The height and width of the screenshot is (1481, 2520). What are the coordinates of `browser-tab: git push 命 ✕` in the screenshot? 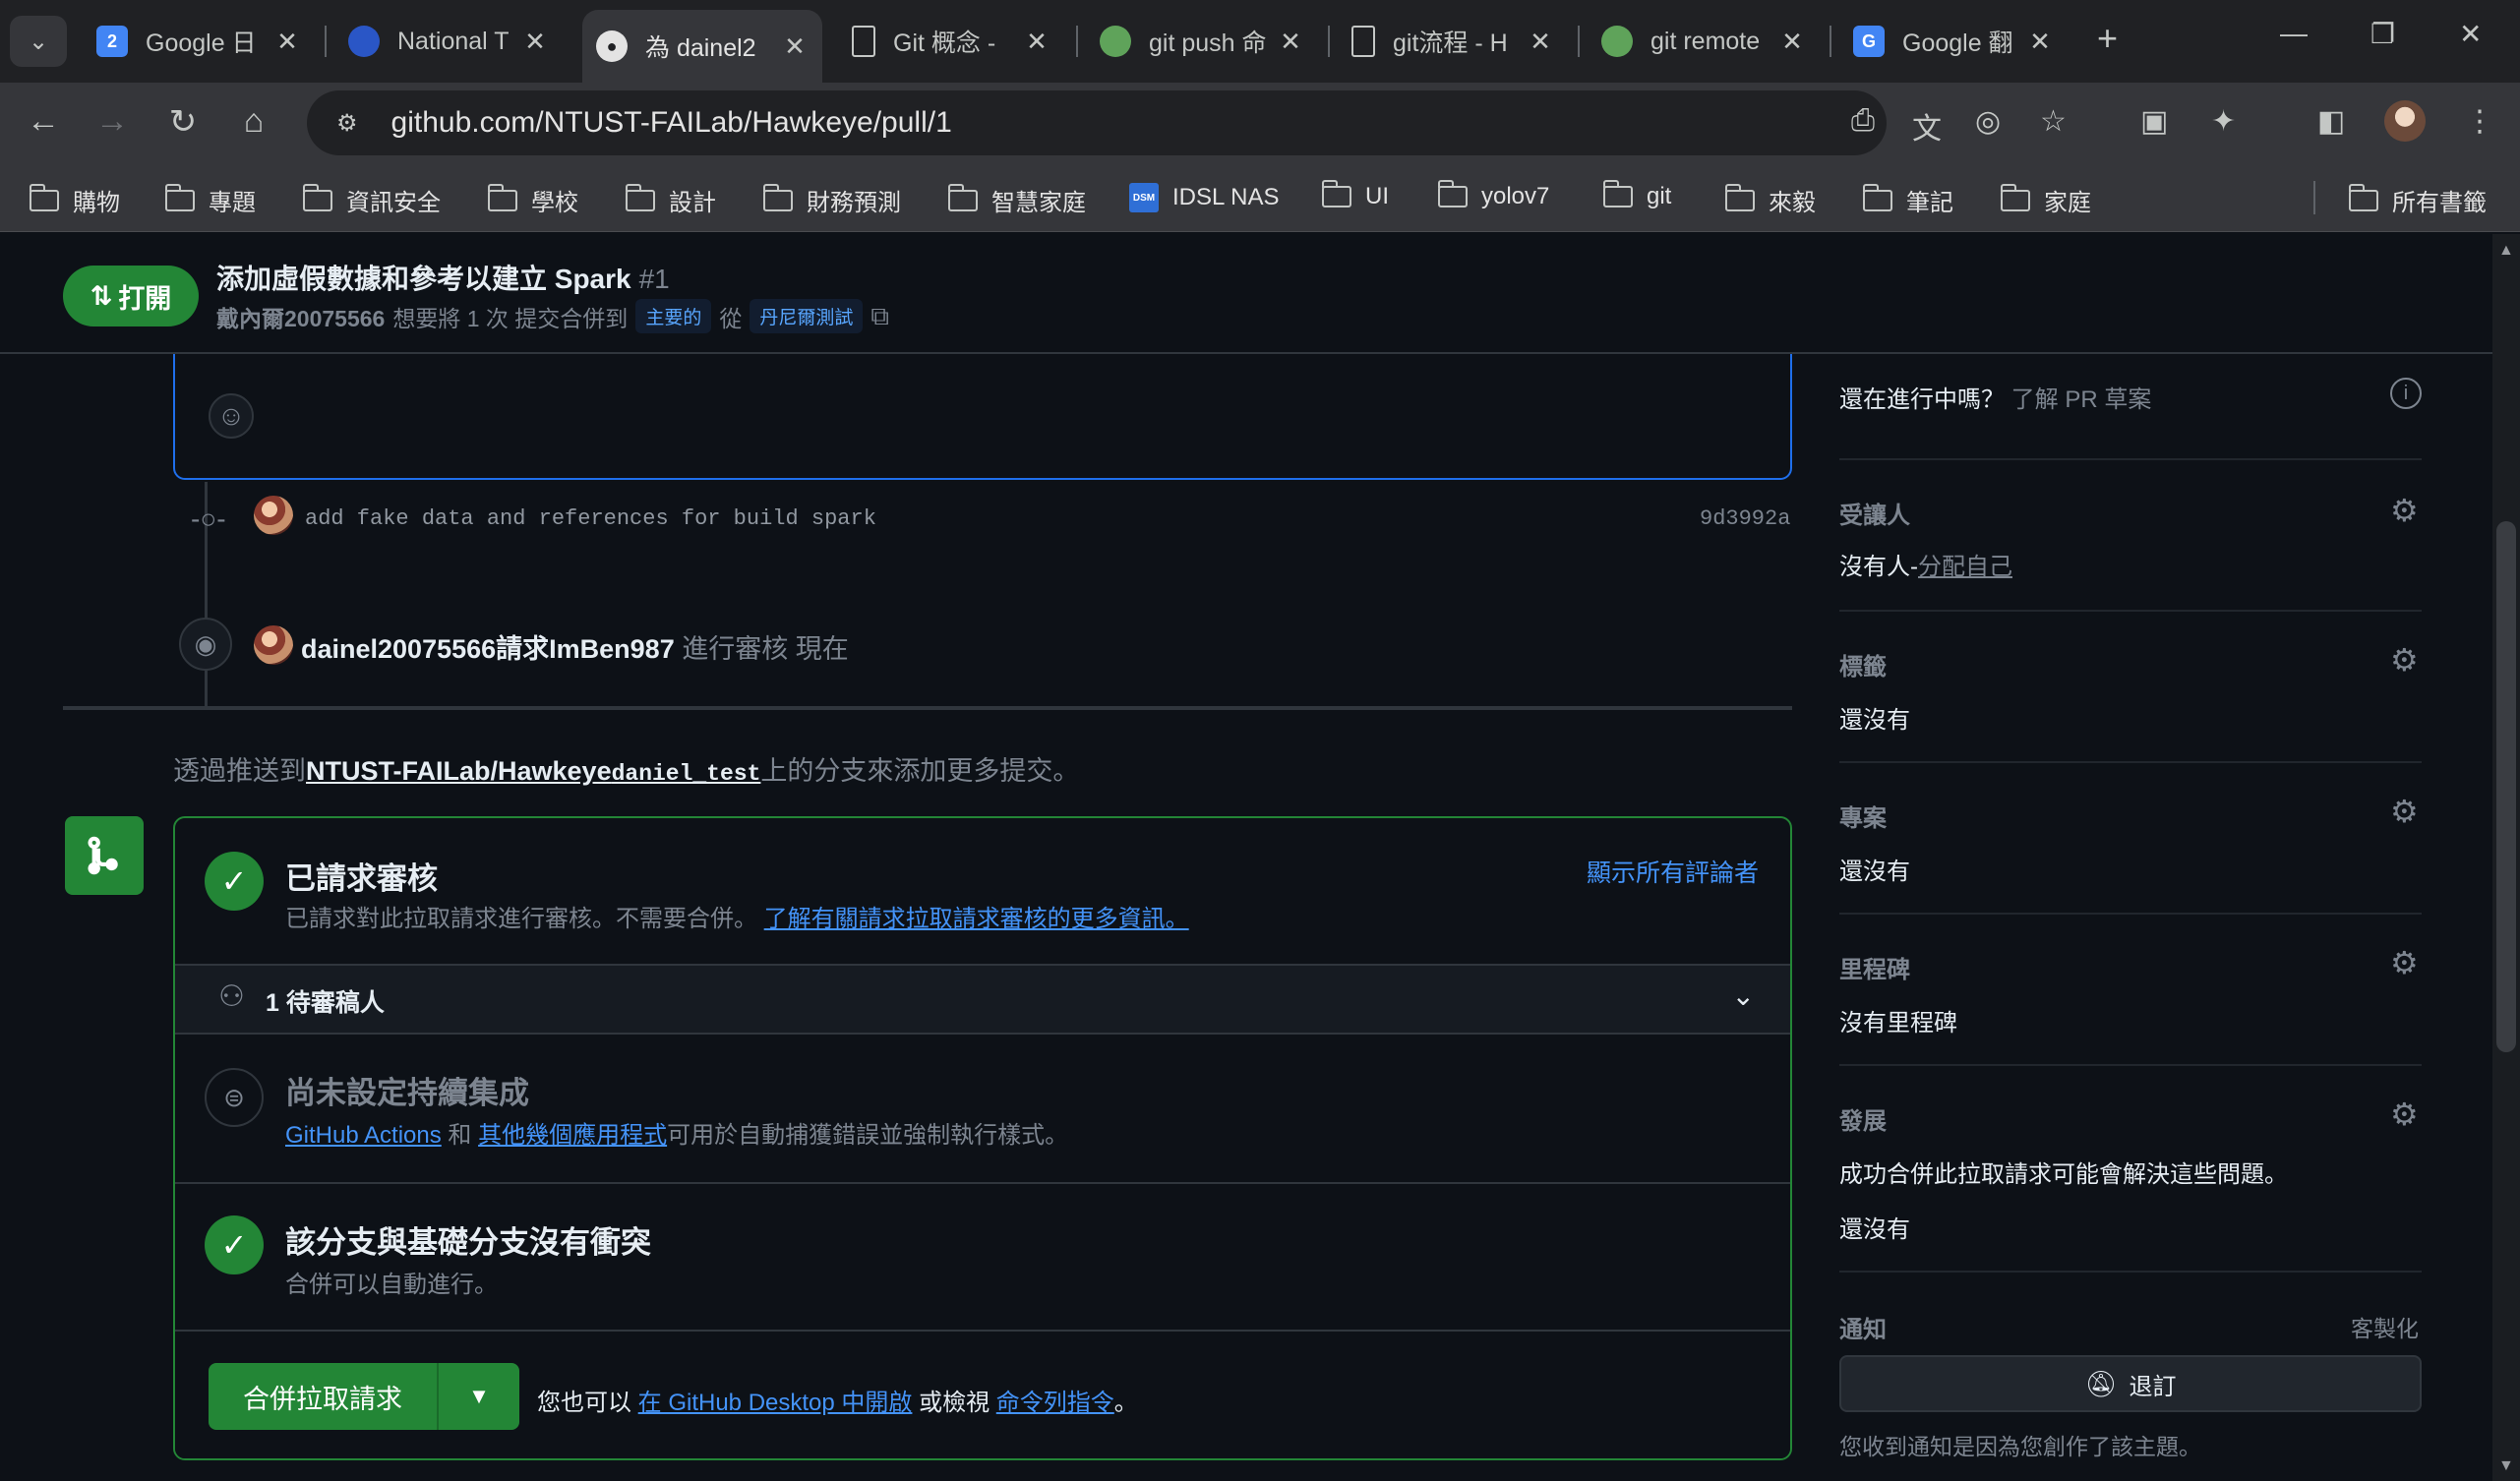 It's located at (1202, 41).